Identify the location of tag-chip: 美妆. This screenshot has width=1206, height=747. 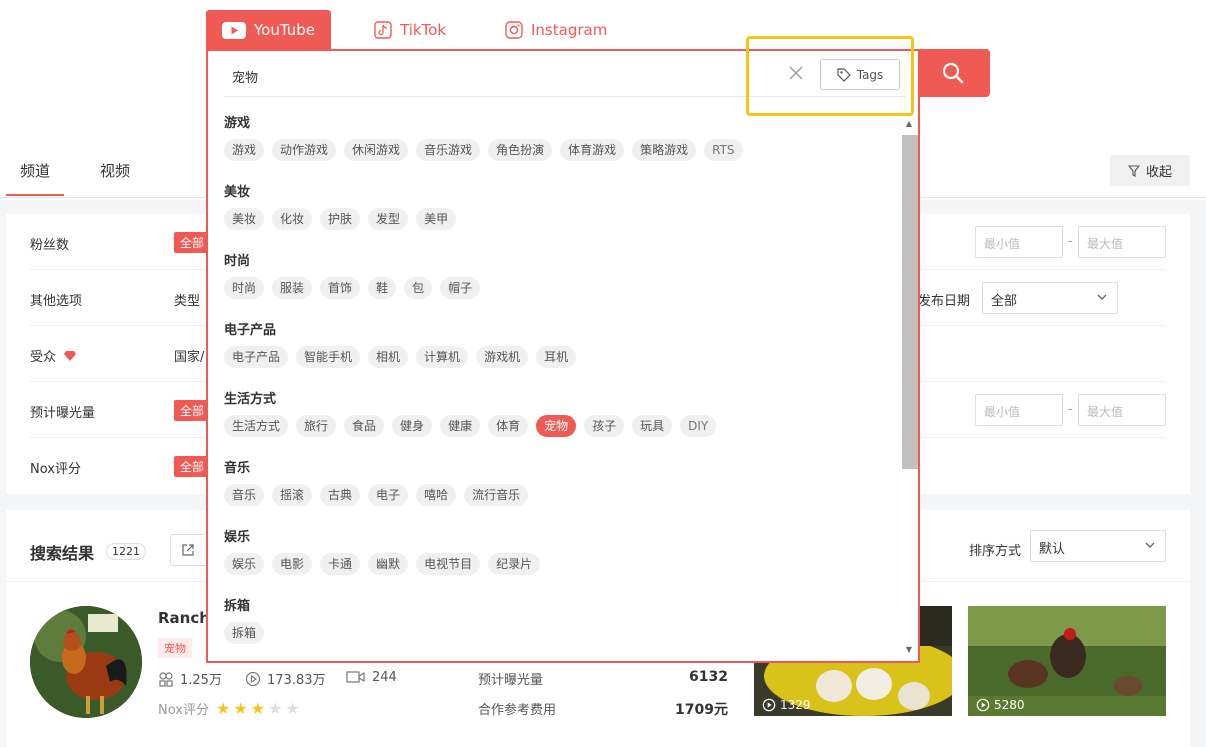
(244, 219).